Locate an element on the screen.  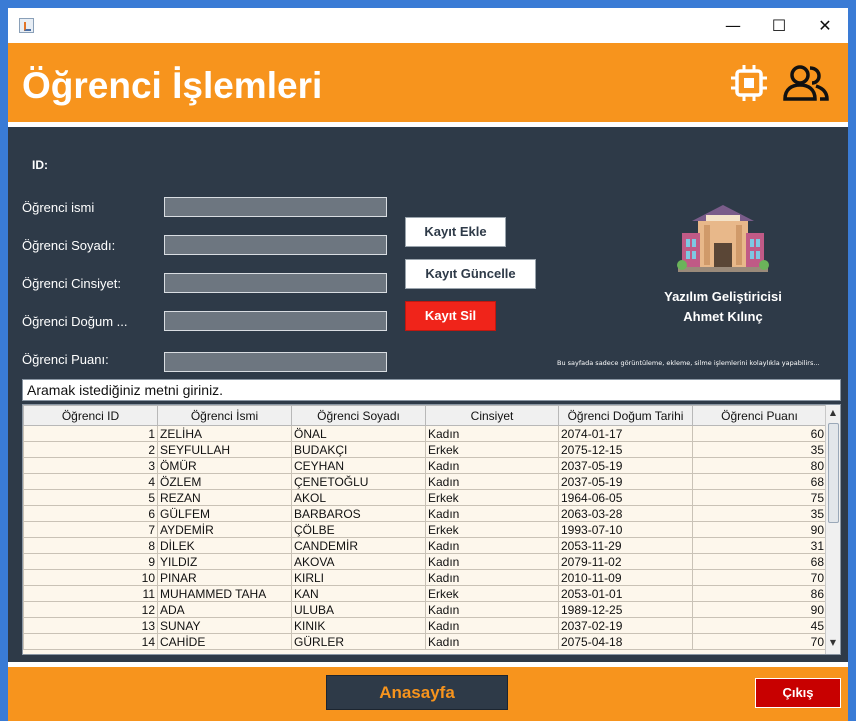
close-button: ✕ is located at coordinates (825, 25).